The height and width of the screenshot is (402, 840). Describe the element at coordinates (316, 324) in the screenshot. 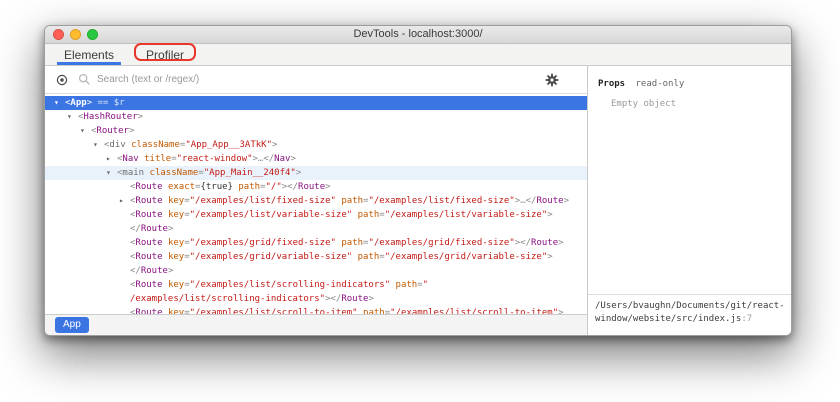

I see `breadcrumb: App` at that location.